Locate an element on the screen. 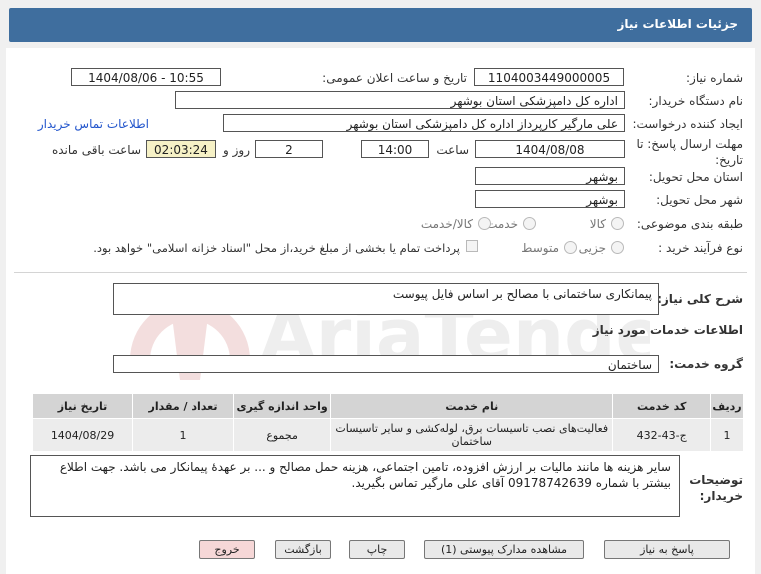 The height and width of the screenshot is (574, 761). category-label: طبقه بندی موضوعی: is located at coordinates (689, 224).